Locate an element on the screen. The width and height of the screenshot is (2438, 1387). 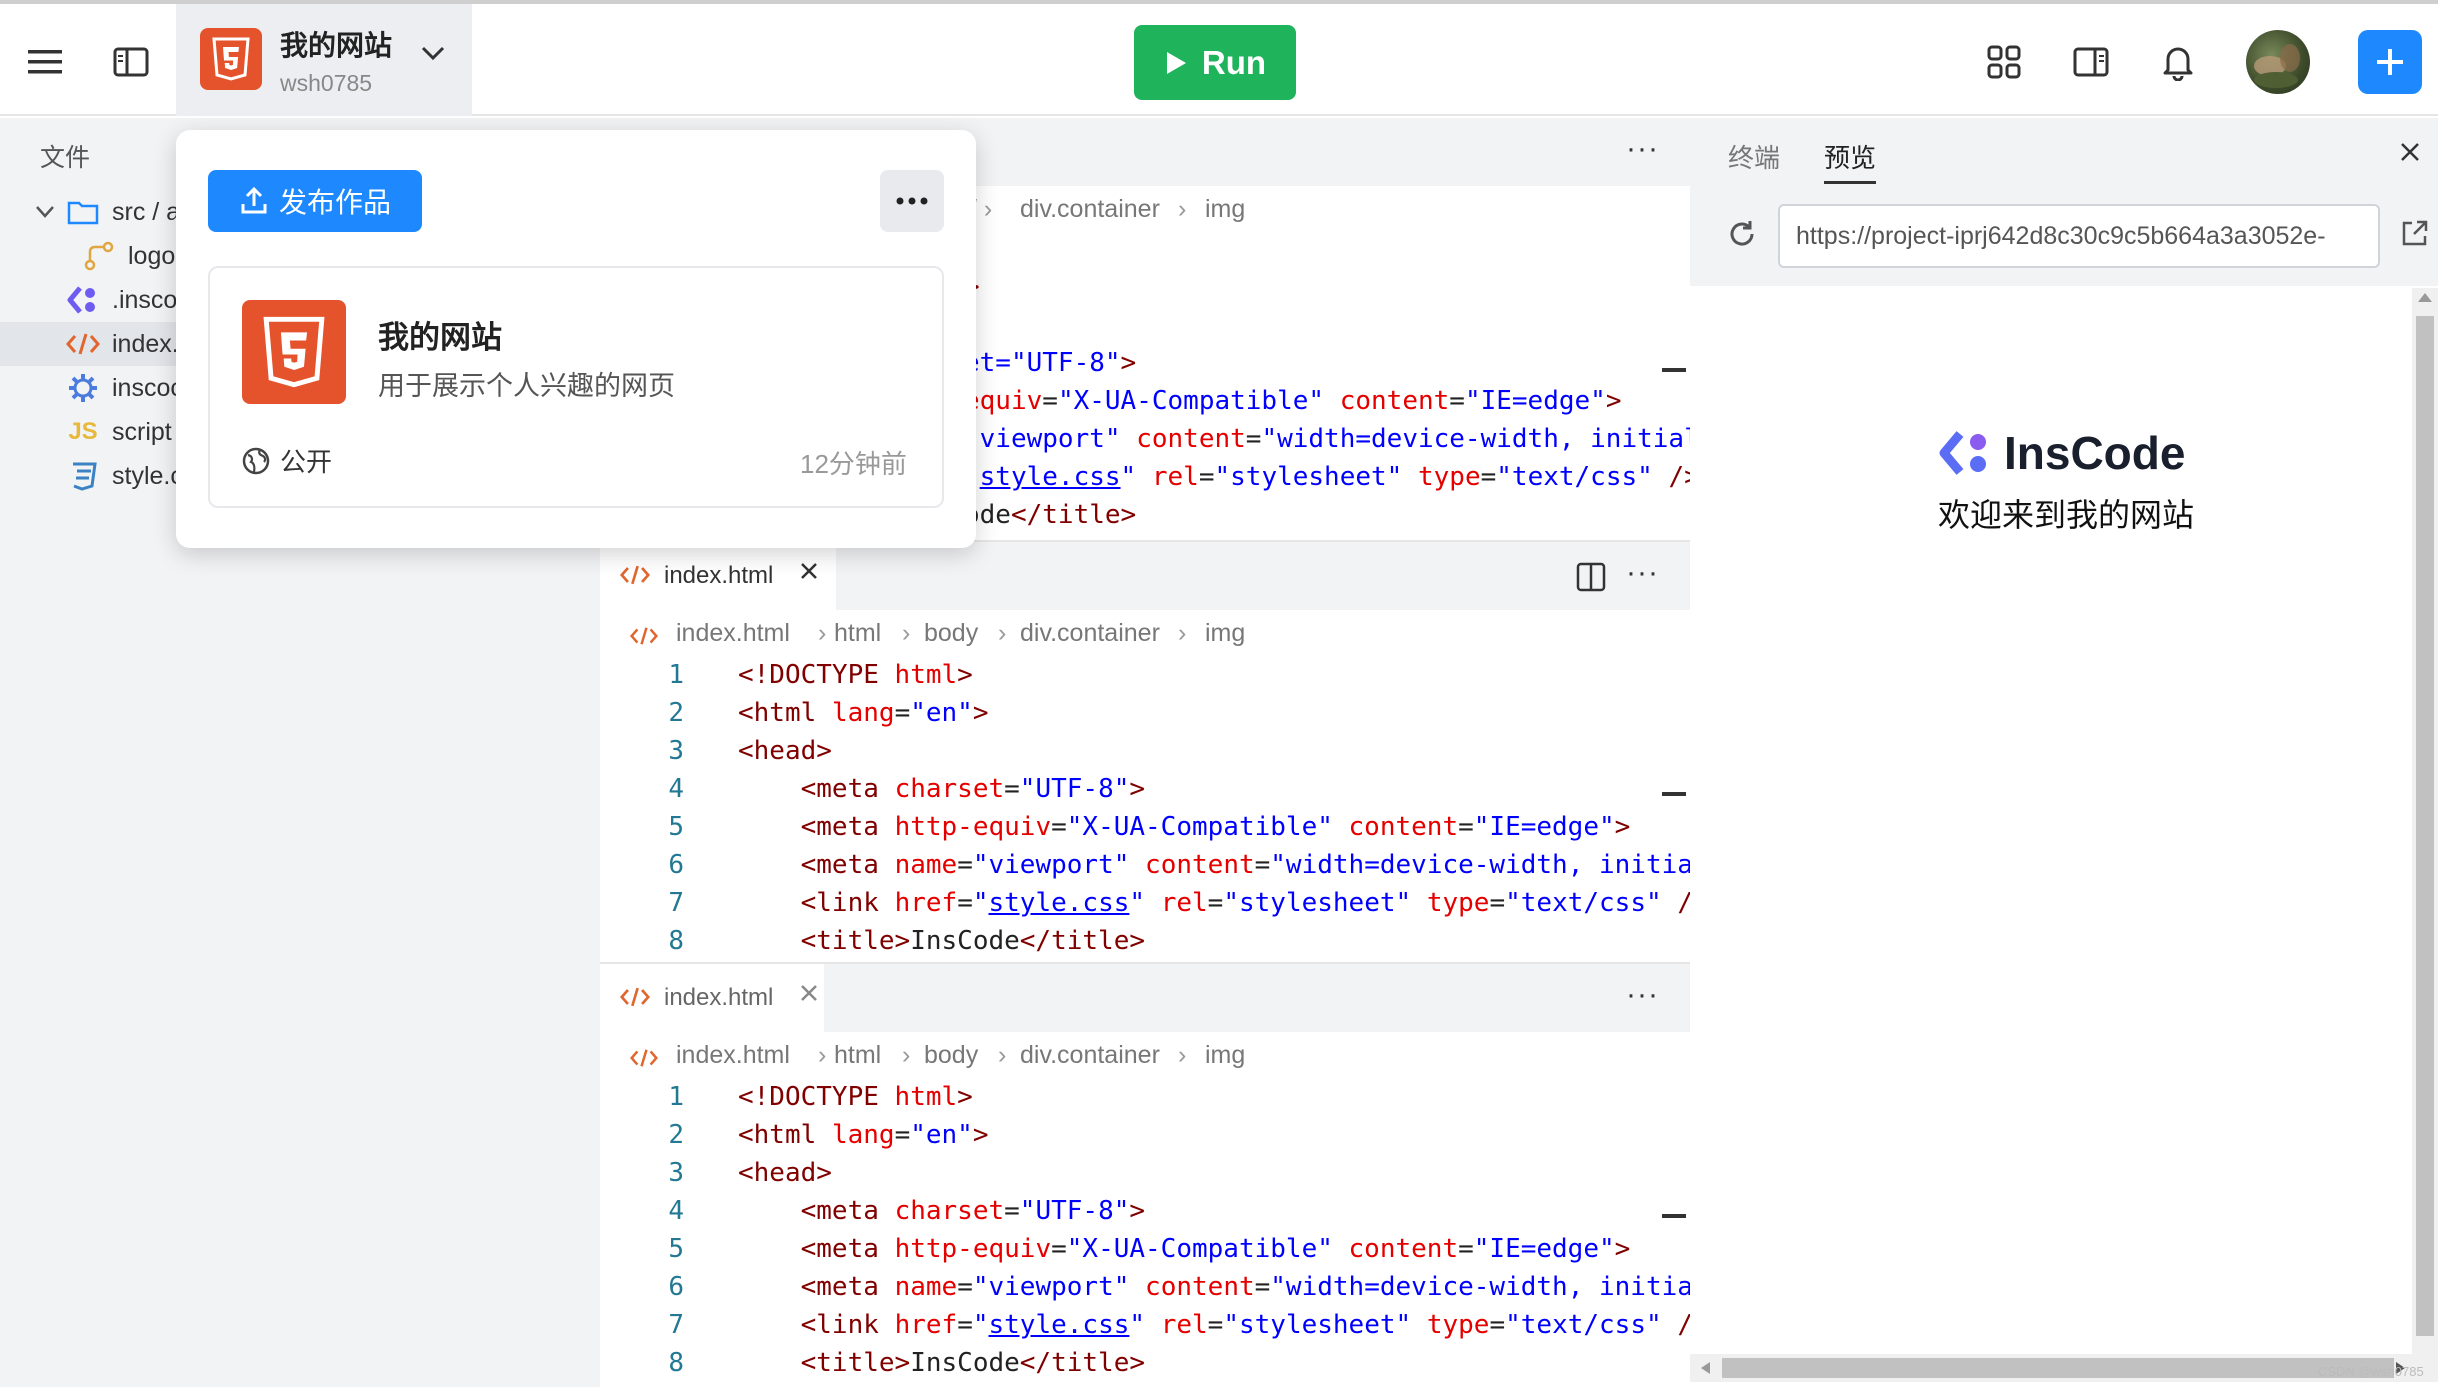
plus-icon is located at coordinates (2390, 62).